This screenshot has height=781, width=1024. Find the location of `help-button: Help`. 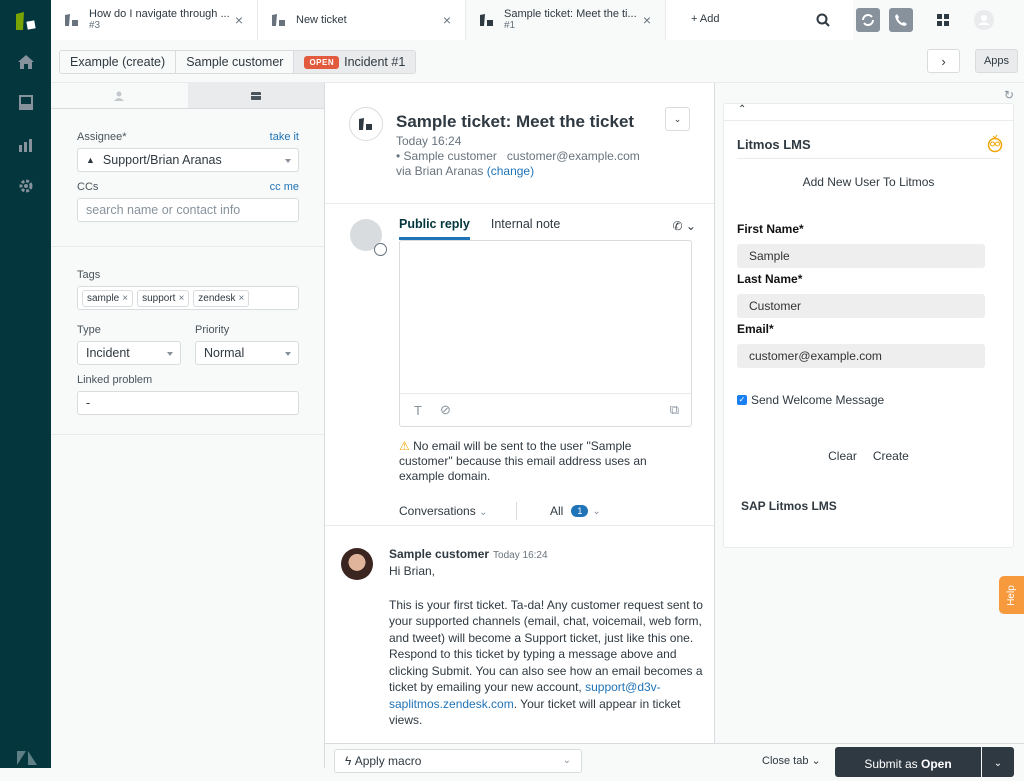

help-button: Help is located at coordinates (1011, 595).